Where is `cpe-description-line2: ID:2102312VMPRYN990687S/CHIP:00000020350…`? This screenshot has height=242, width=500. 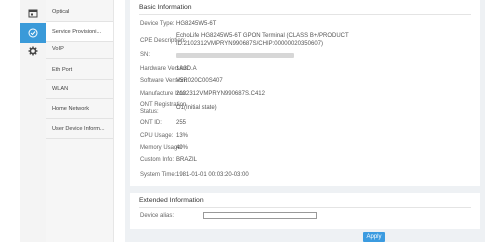 cpe-description-line2: ID:2102312VMPRYN990687S/CHIP:00000020350… is located at coordinates (249, 44).